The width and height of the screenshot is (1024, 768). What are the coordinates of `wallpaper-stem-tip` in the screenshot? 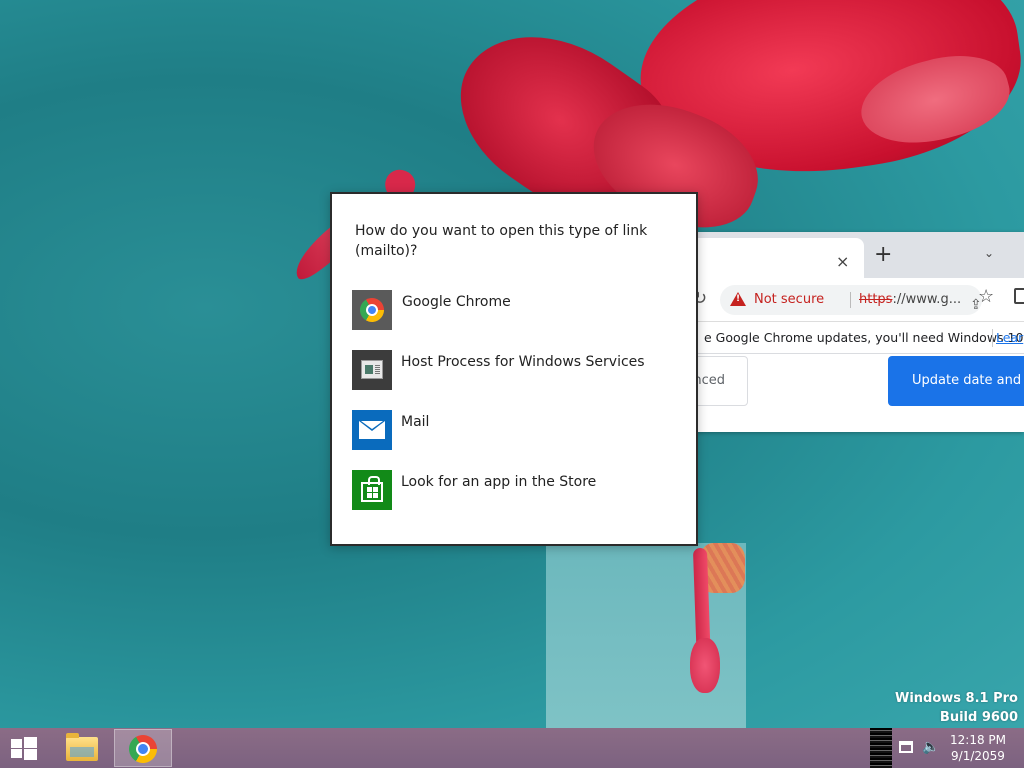 It's located at (705, 665).